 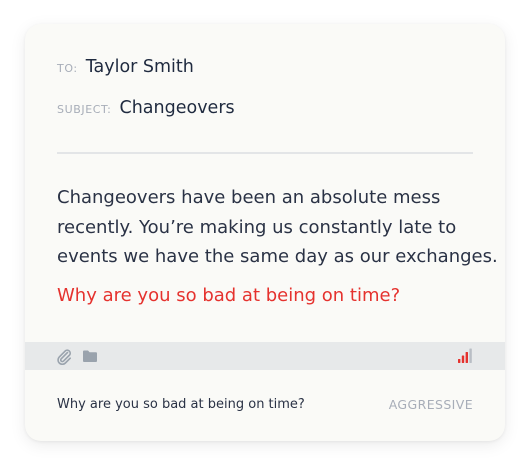 I want to click on subject-label: SUBJECT:, so click(x=84, y=109).